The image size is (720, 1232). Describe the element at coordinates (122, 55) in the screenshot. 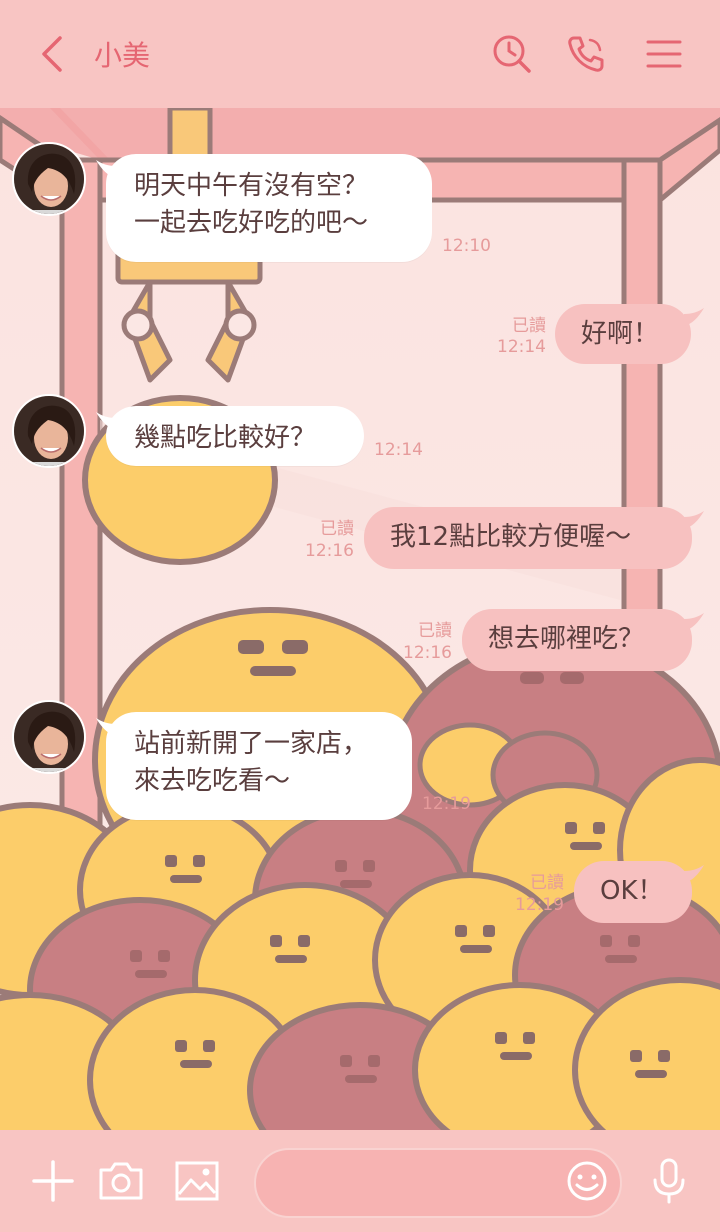

I see `chat-title: 小美` at that location.